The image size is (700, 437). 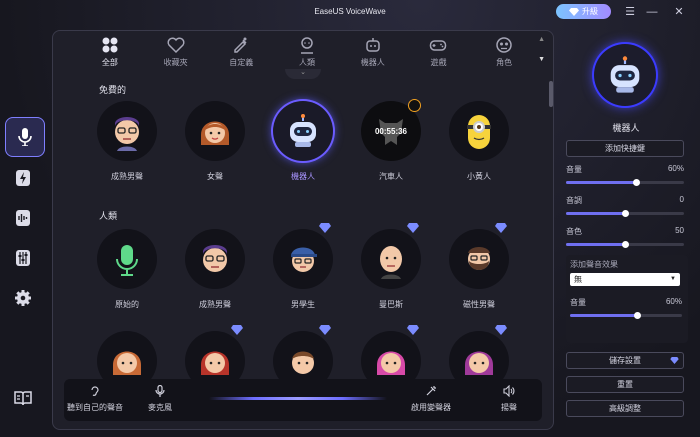 I want to click on tab-favorites: 收藏夾, so click(x=176, y=53).